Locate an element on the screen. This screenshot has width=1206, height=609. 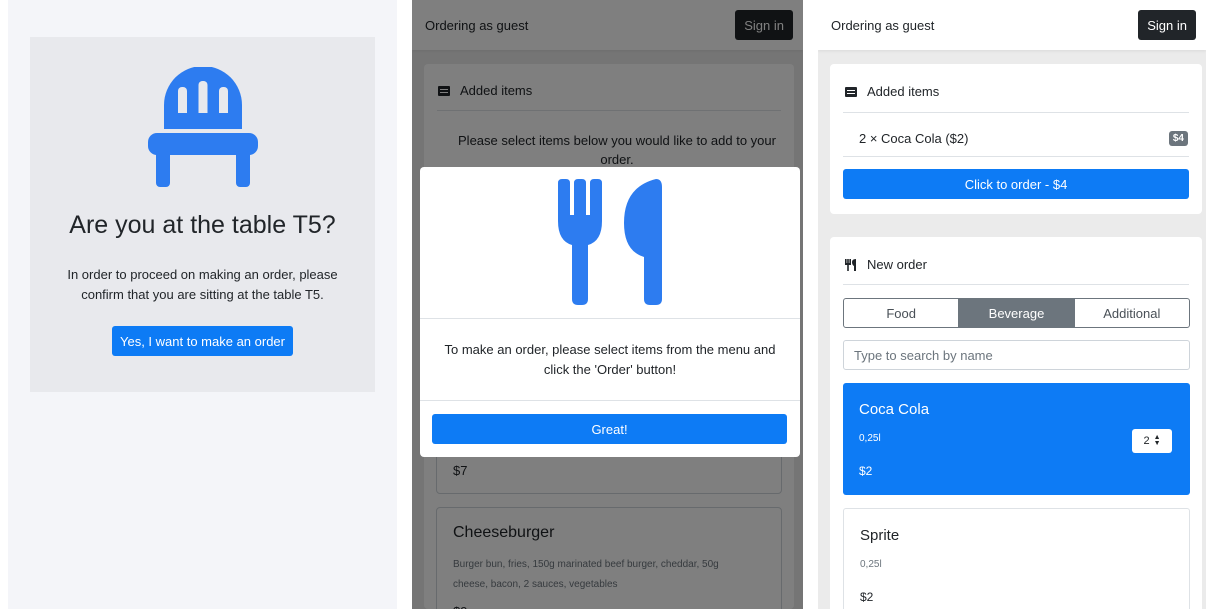
chair-icon is located at coordinates (203, 127).